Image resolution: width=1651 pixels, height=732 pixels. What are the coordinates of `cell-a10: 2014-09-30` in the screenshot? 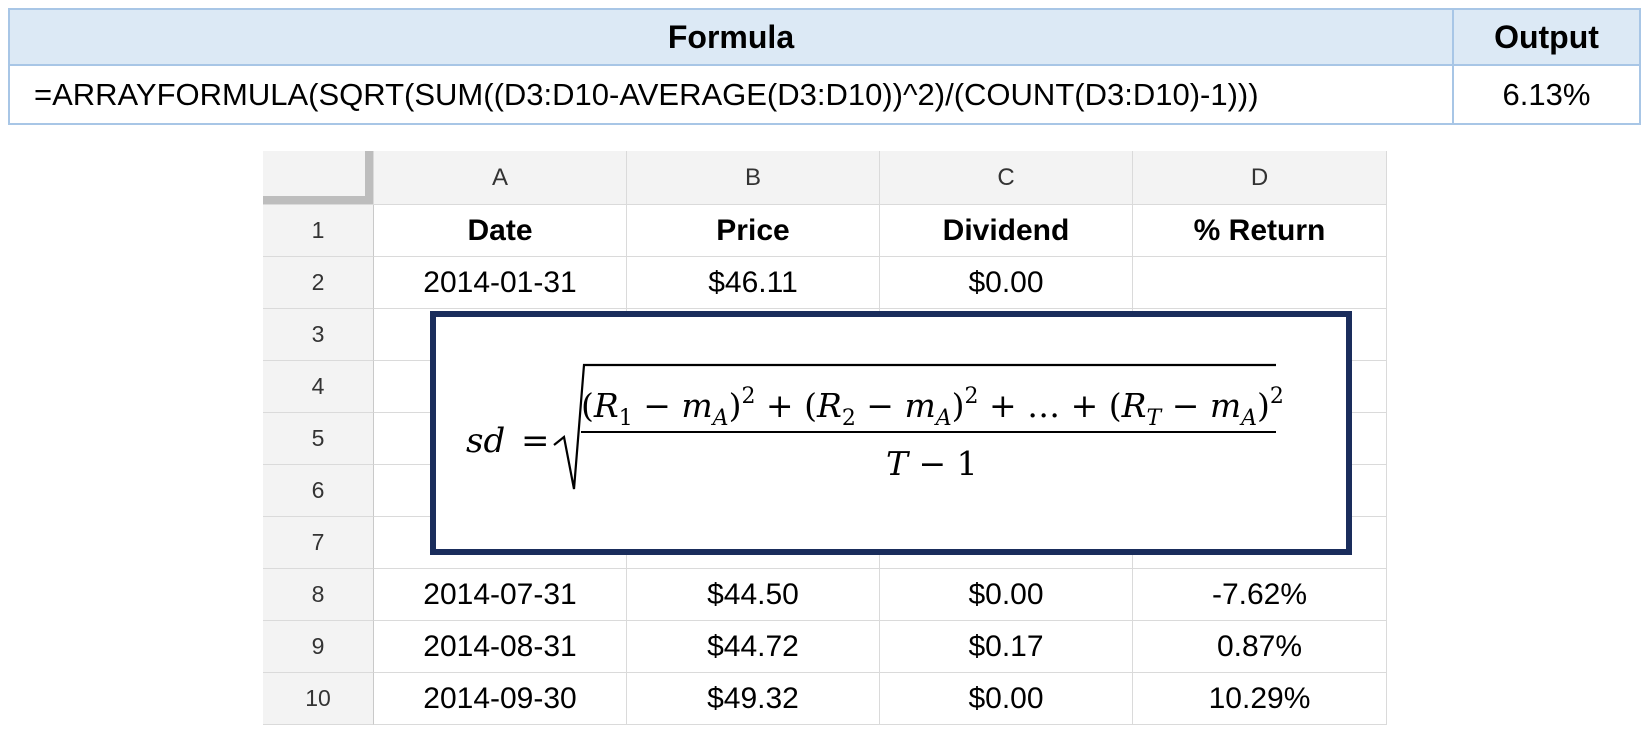 It's located at (500, 699).